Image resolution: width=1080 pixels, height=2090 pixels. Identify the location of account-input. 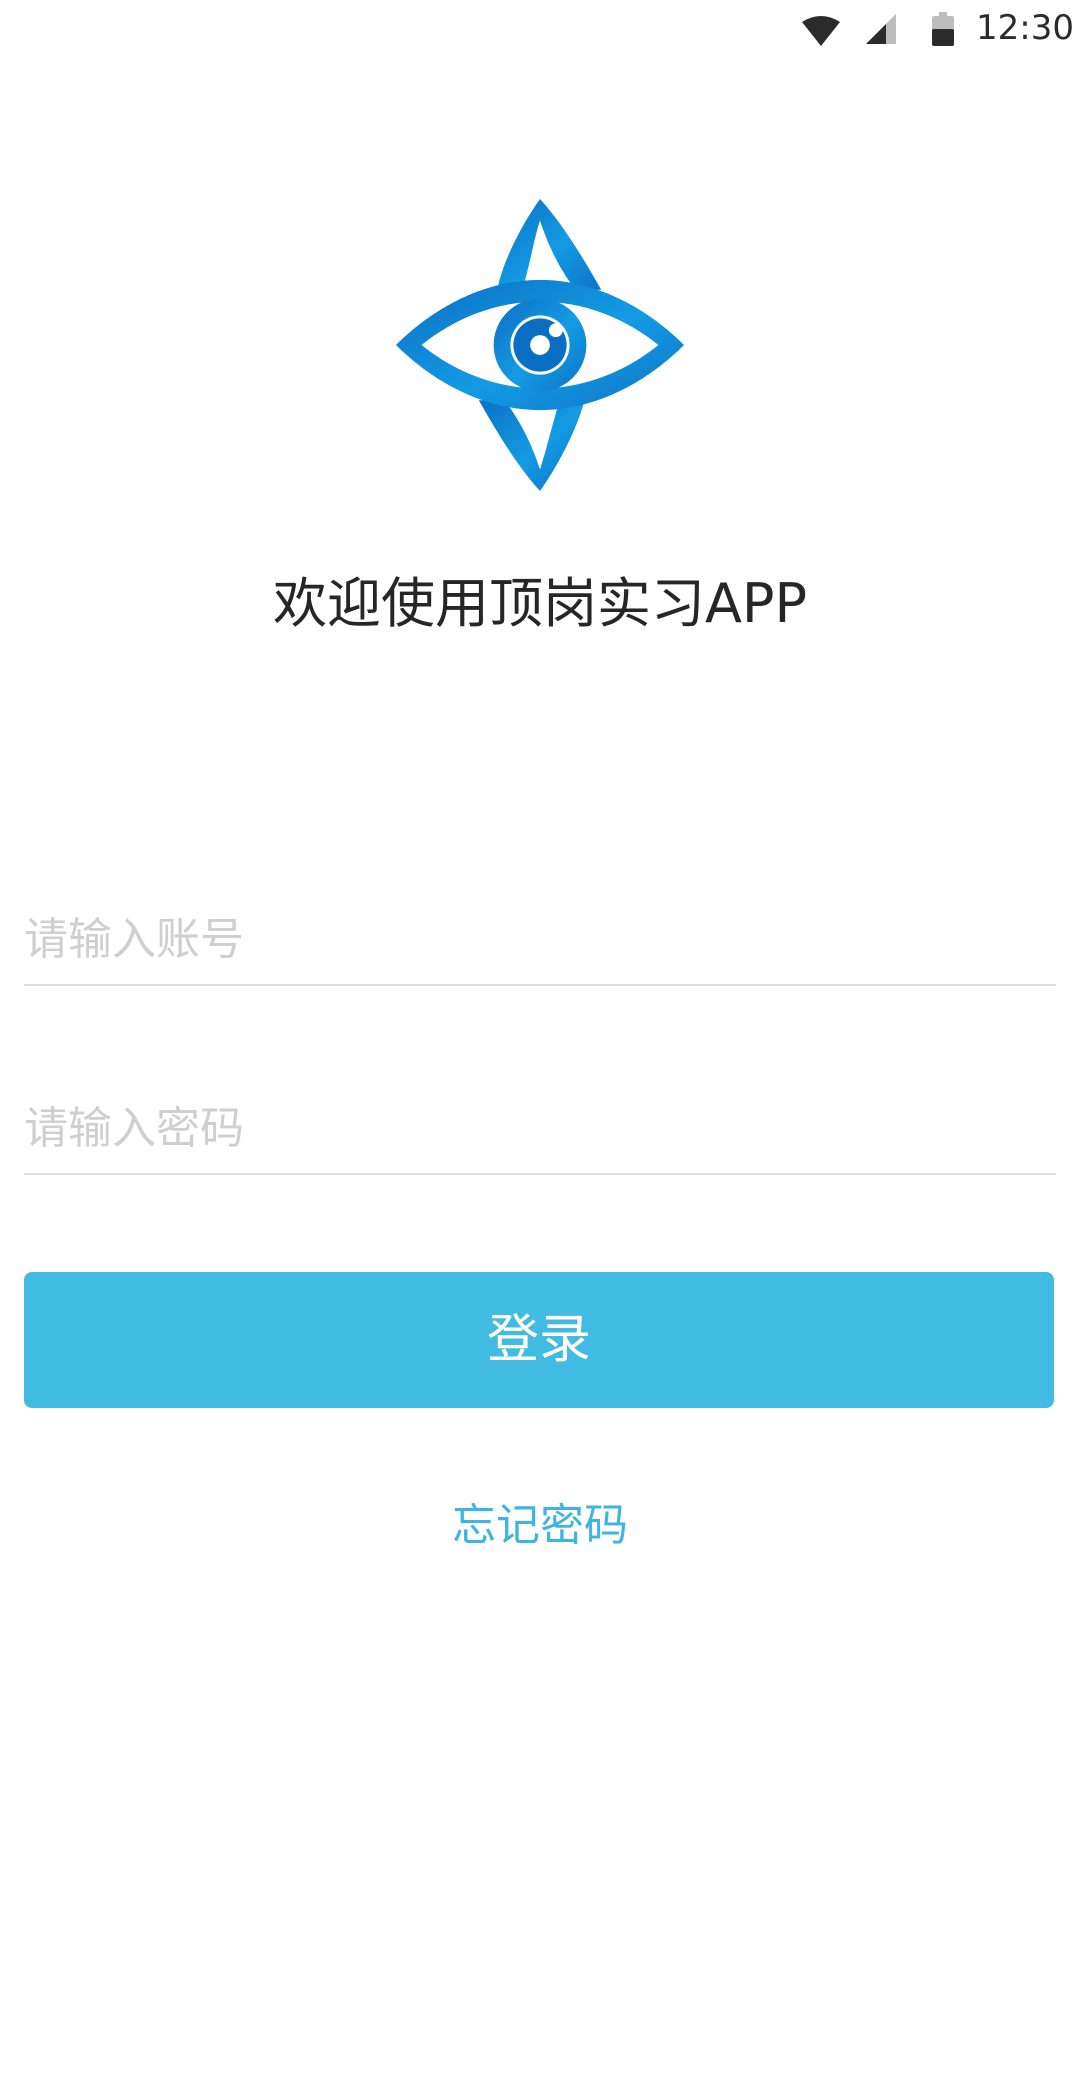
(540, 940).